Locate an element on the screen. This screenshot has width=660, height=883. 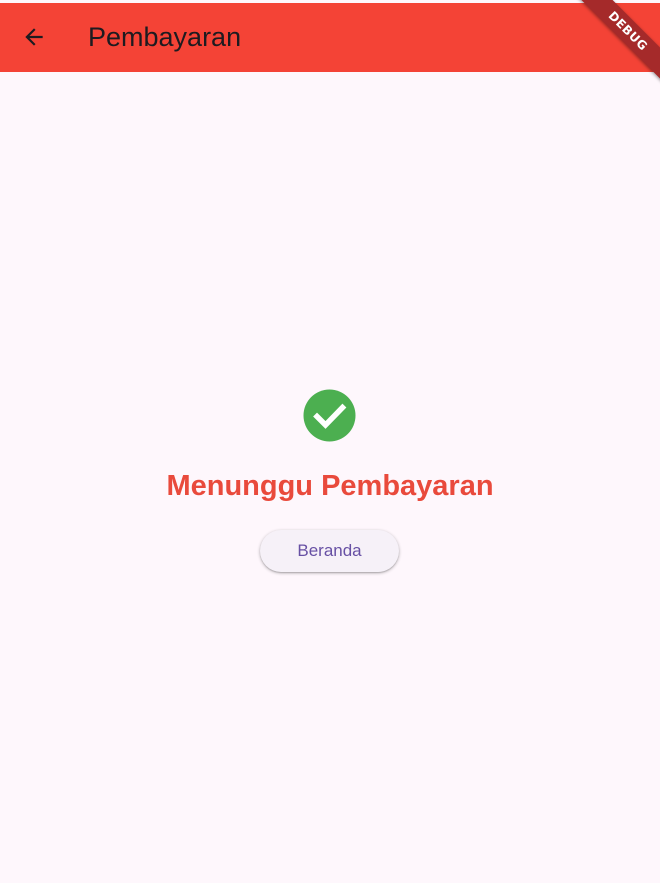
page-title: Pembayaran is located at coordinates (165, 37).